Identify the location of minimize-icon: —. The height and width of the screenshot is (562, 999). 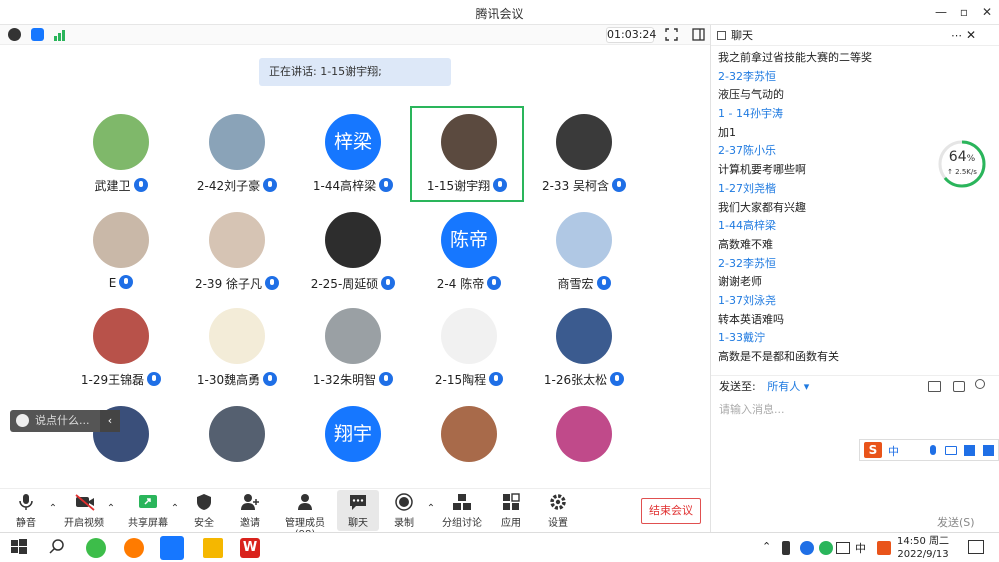
(941, 12).